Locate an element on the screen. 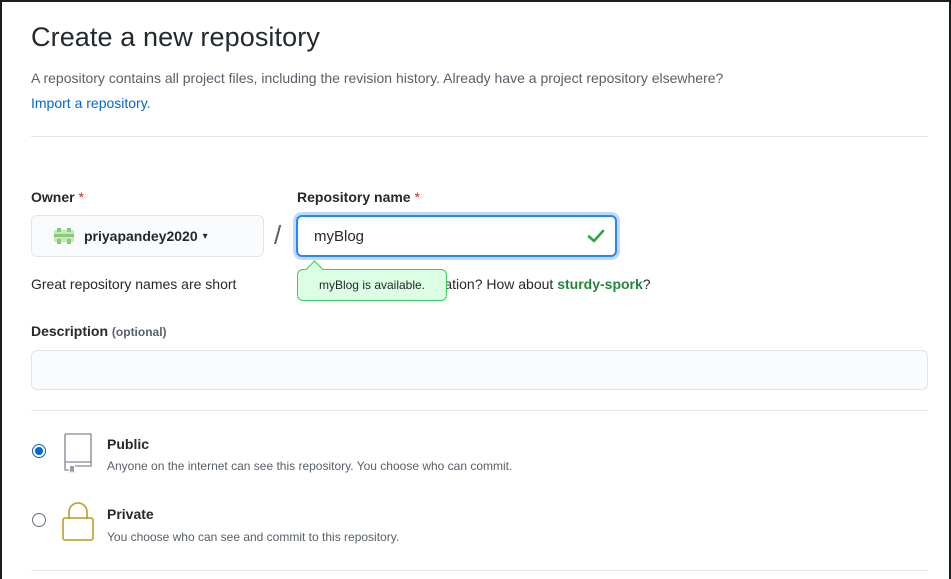 The width and height of the screenshot is (951, 579). suggested-name-link: sturdy-spork is located at coordinates (600, 284).